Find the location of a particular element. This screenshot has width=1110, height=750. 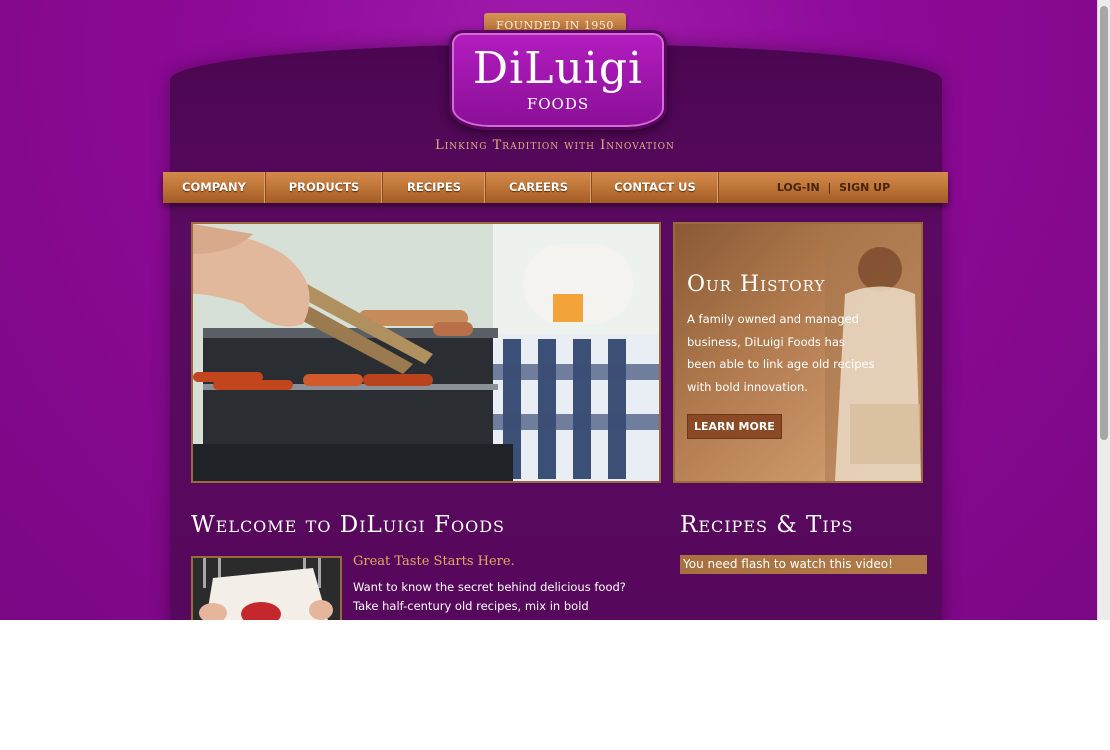

vertical-scrollbar is located at coordinates (1103, 310).